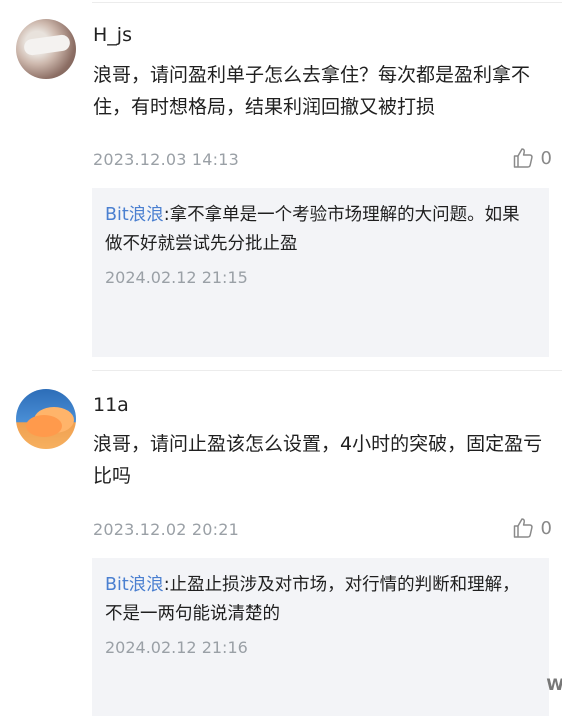  What do you see at coordinates (176, 277) in the screenshot?
I see `reply-time: 2024.02.12 21:15` at bounding box center [176, 277].